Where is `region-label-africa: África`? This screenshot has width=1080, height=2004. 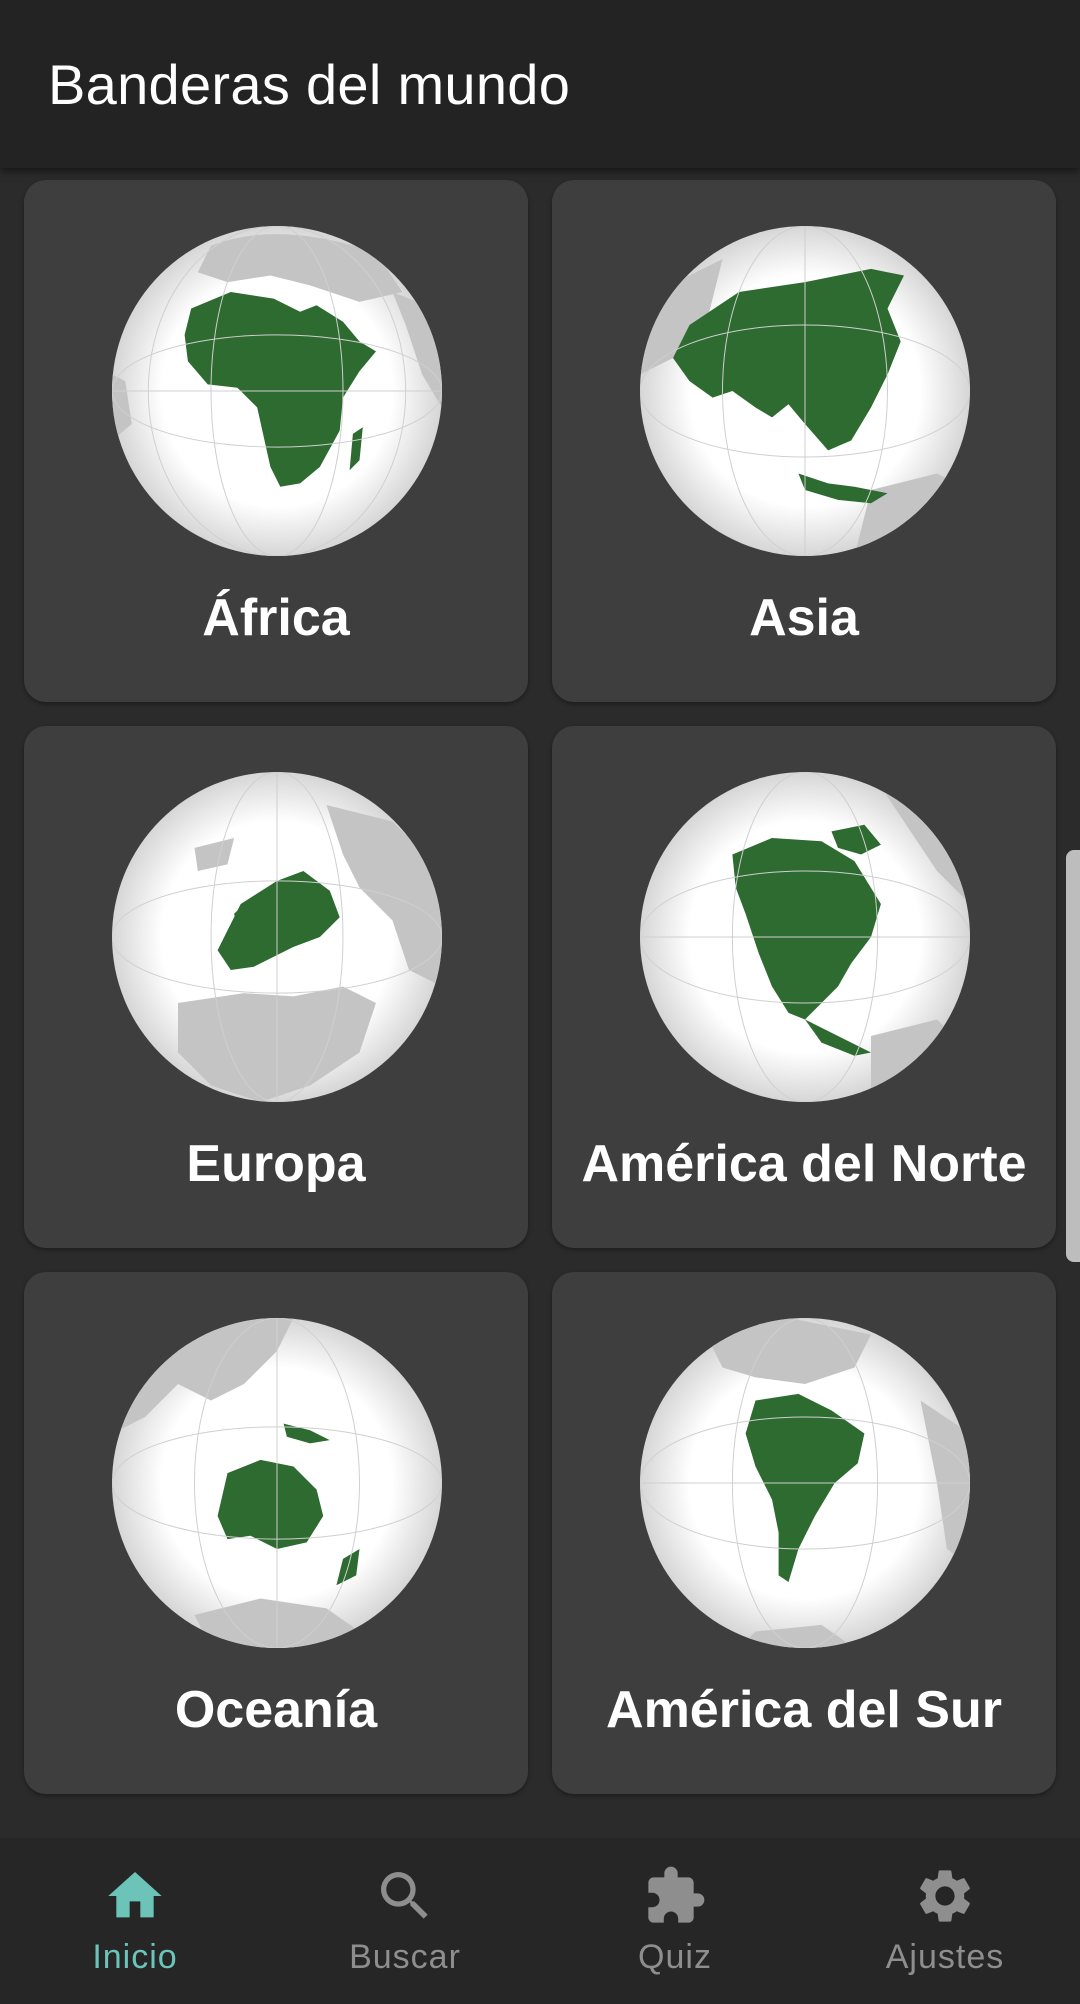 region-label-africa: África is located at coordinates (276, 618).